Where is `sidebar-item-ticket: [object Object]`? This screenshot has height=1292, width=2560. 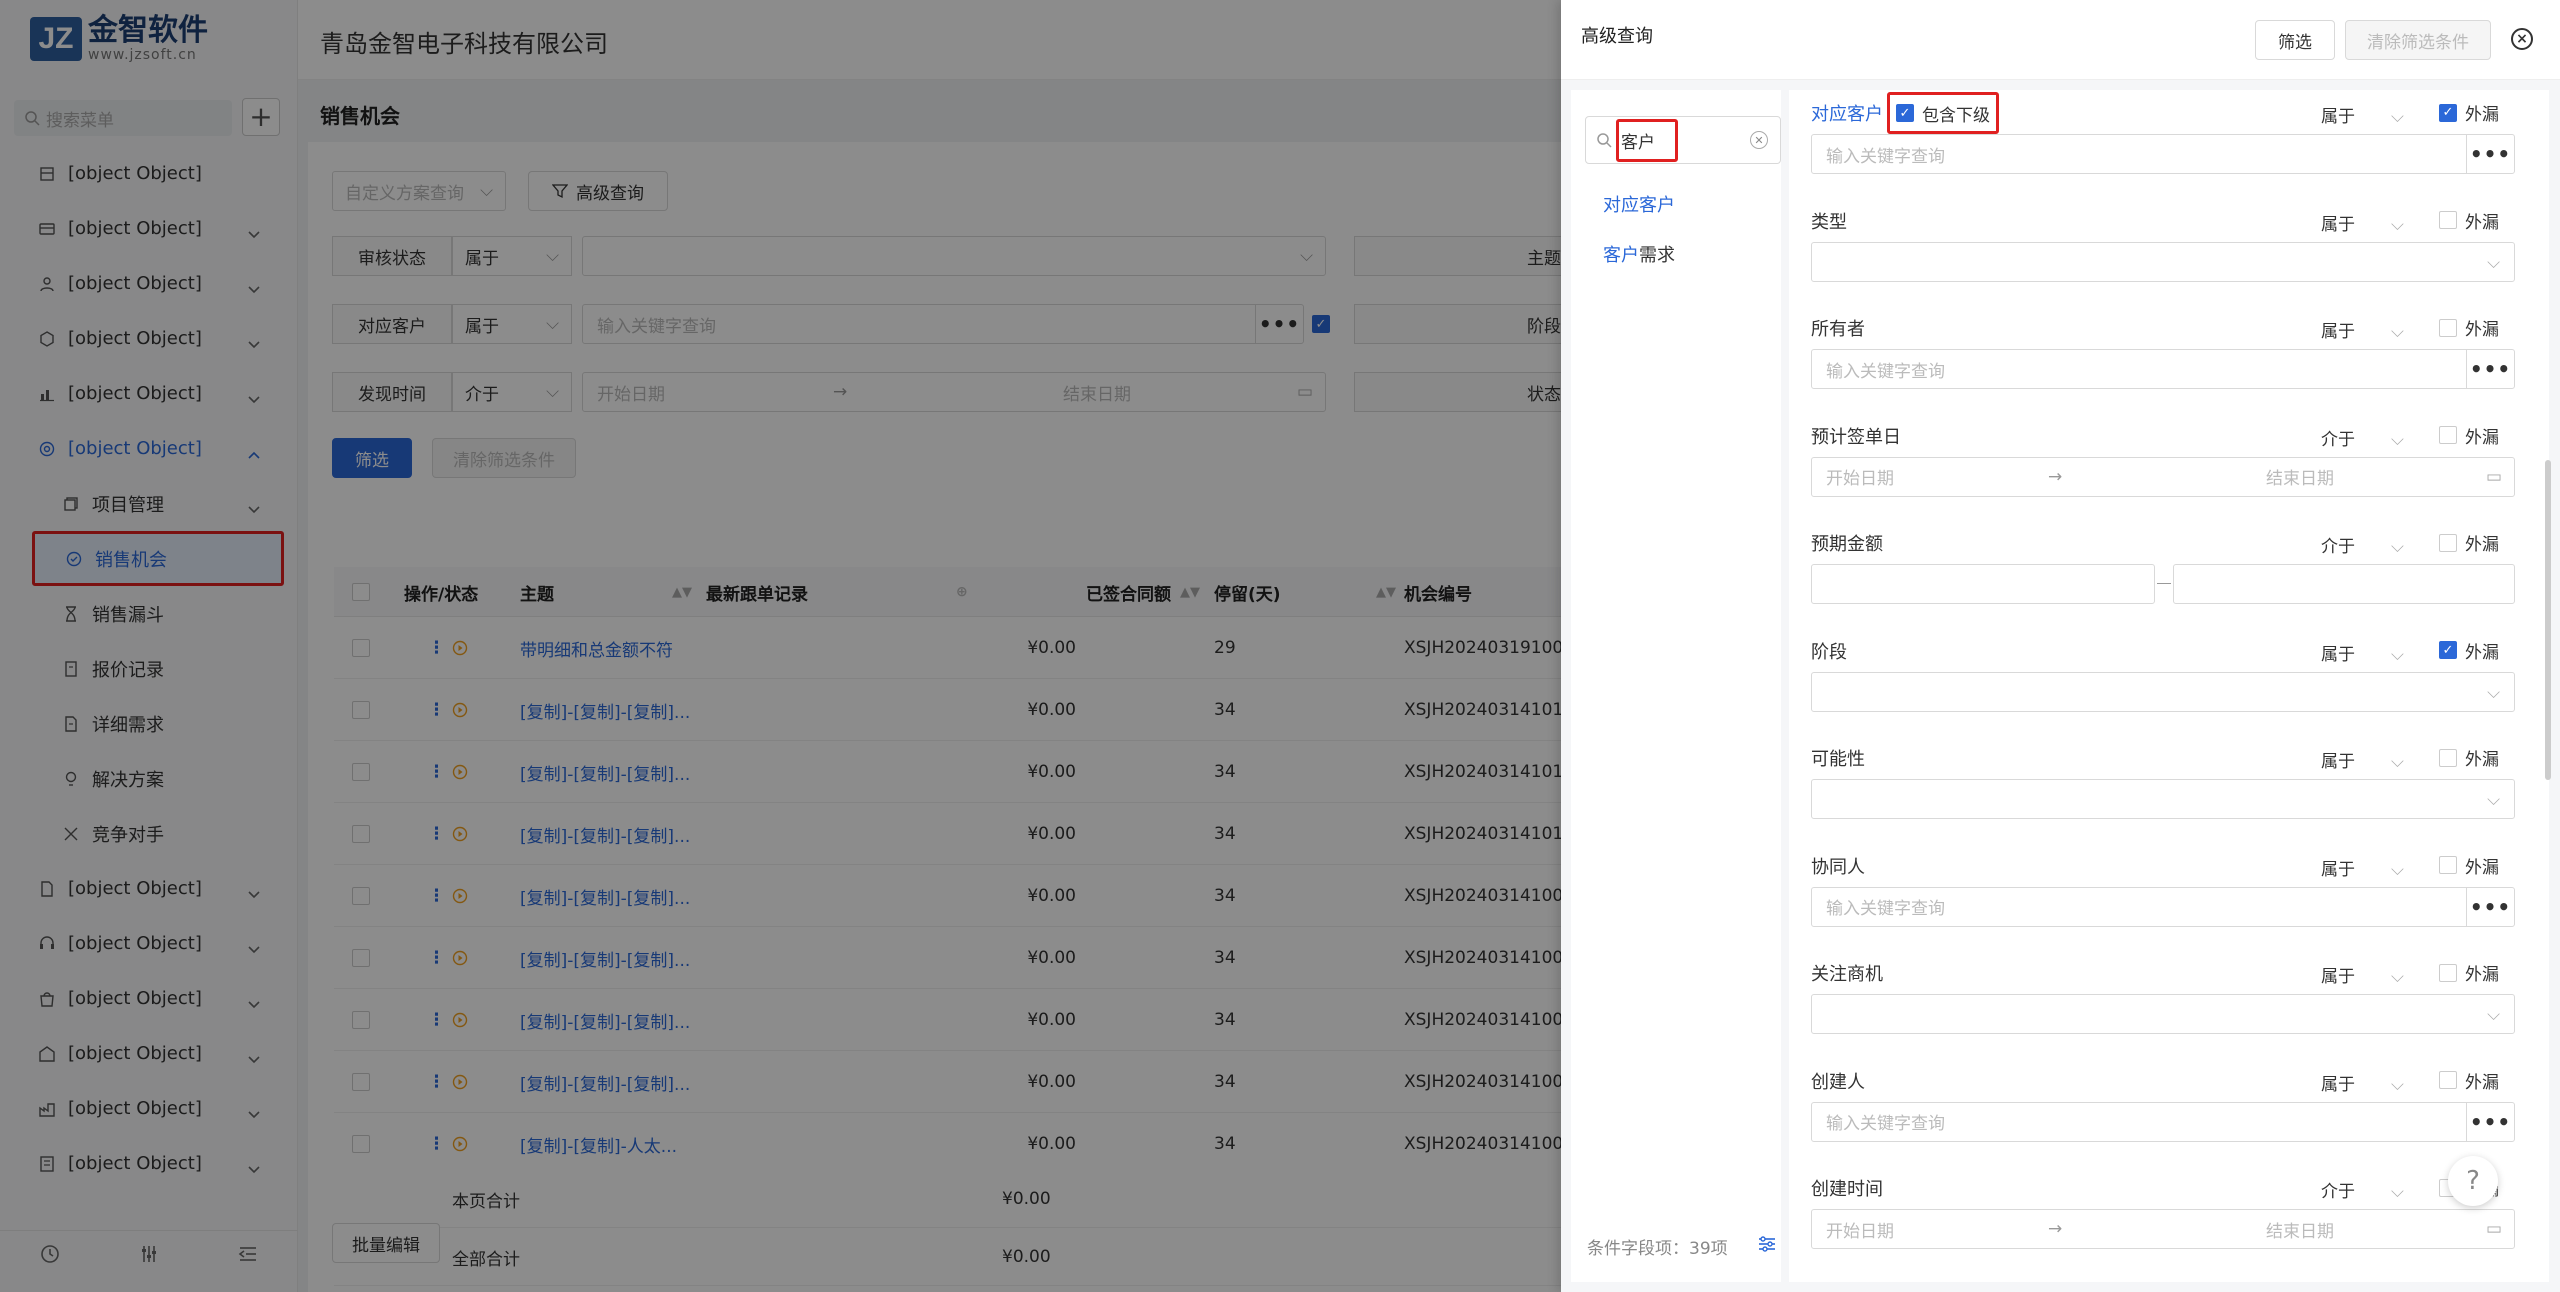 sidebar-item-ticket: [object Object] is located at coordinates (149, 1163).